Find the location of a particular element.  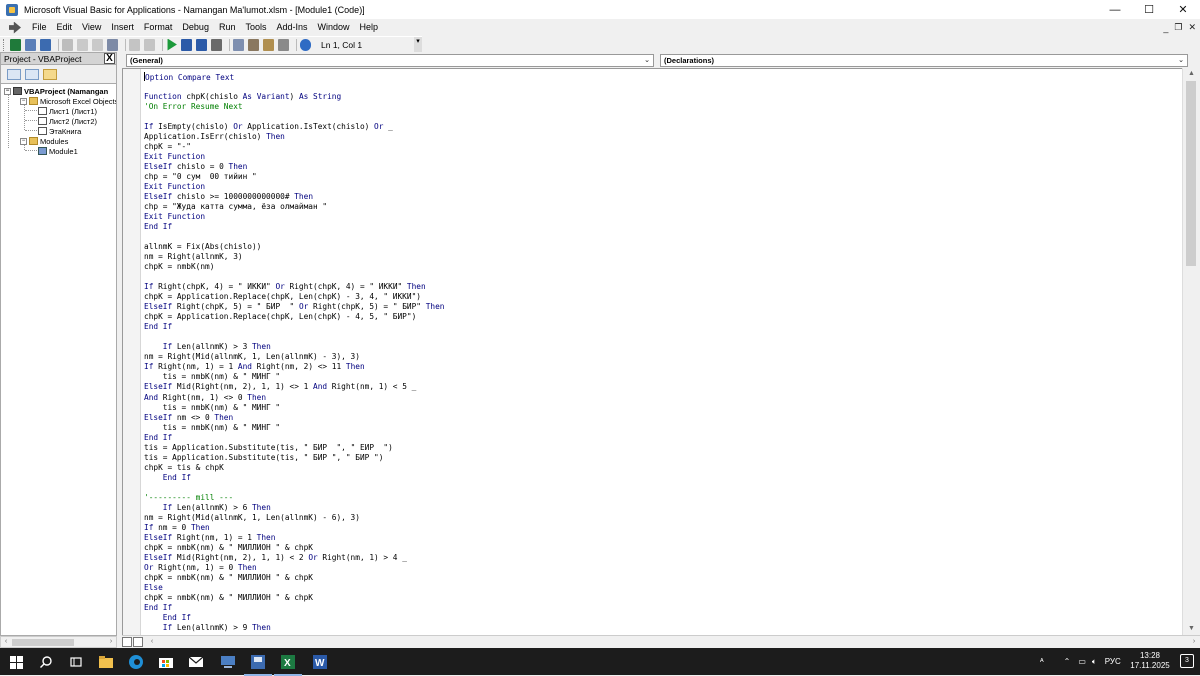

tree-node-sheet2: Лист2 (Лист2) is located at coordinates (67, 121).